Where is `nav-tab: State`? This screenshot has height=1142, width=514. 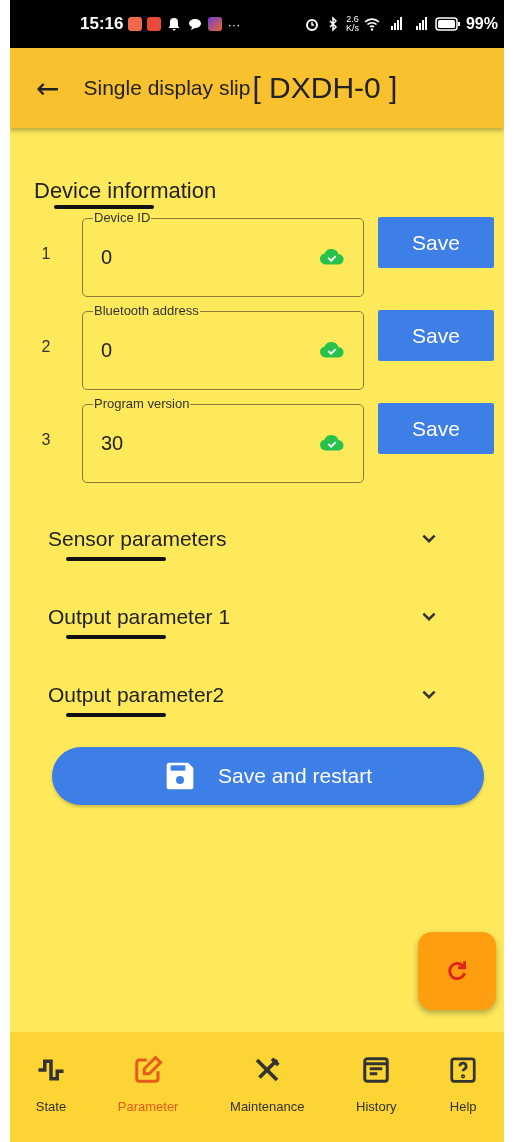
nav-tab: State is located at coordinates (51, 1084).